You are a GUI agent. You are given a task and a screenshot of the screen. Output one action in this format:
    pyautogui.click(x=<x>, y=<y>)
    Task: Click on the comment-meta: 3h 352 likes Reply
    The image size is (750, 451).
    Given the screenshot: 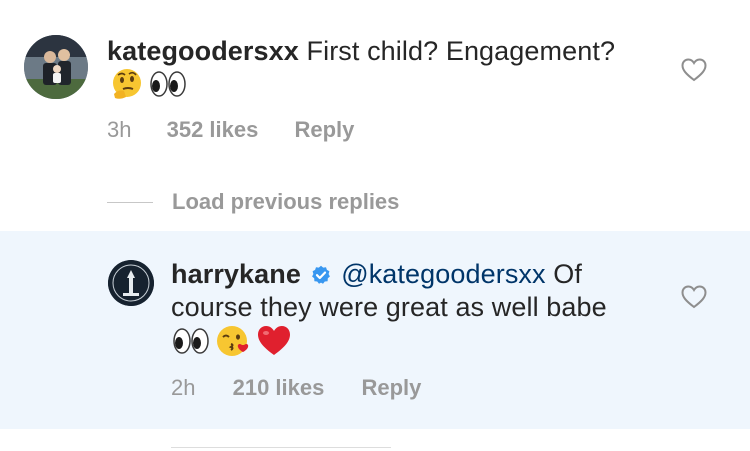 What is the action you would take?
    pyautogui.click(x=230, y=130)
    